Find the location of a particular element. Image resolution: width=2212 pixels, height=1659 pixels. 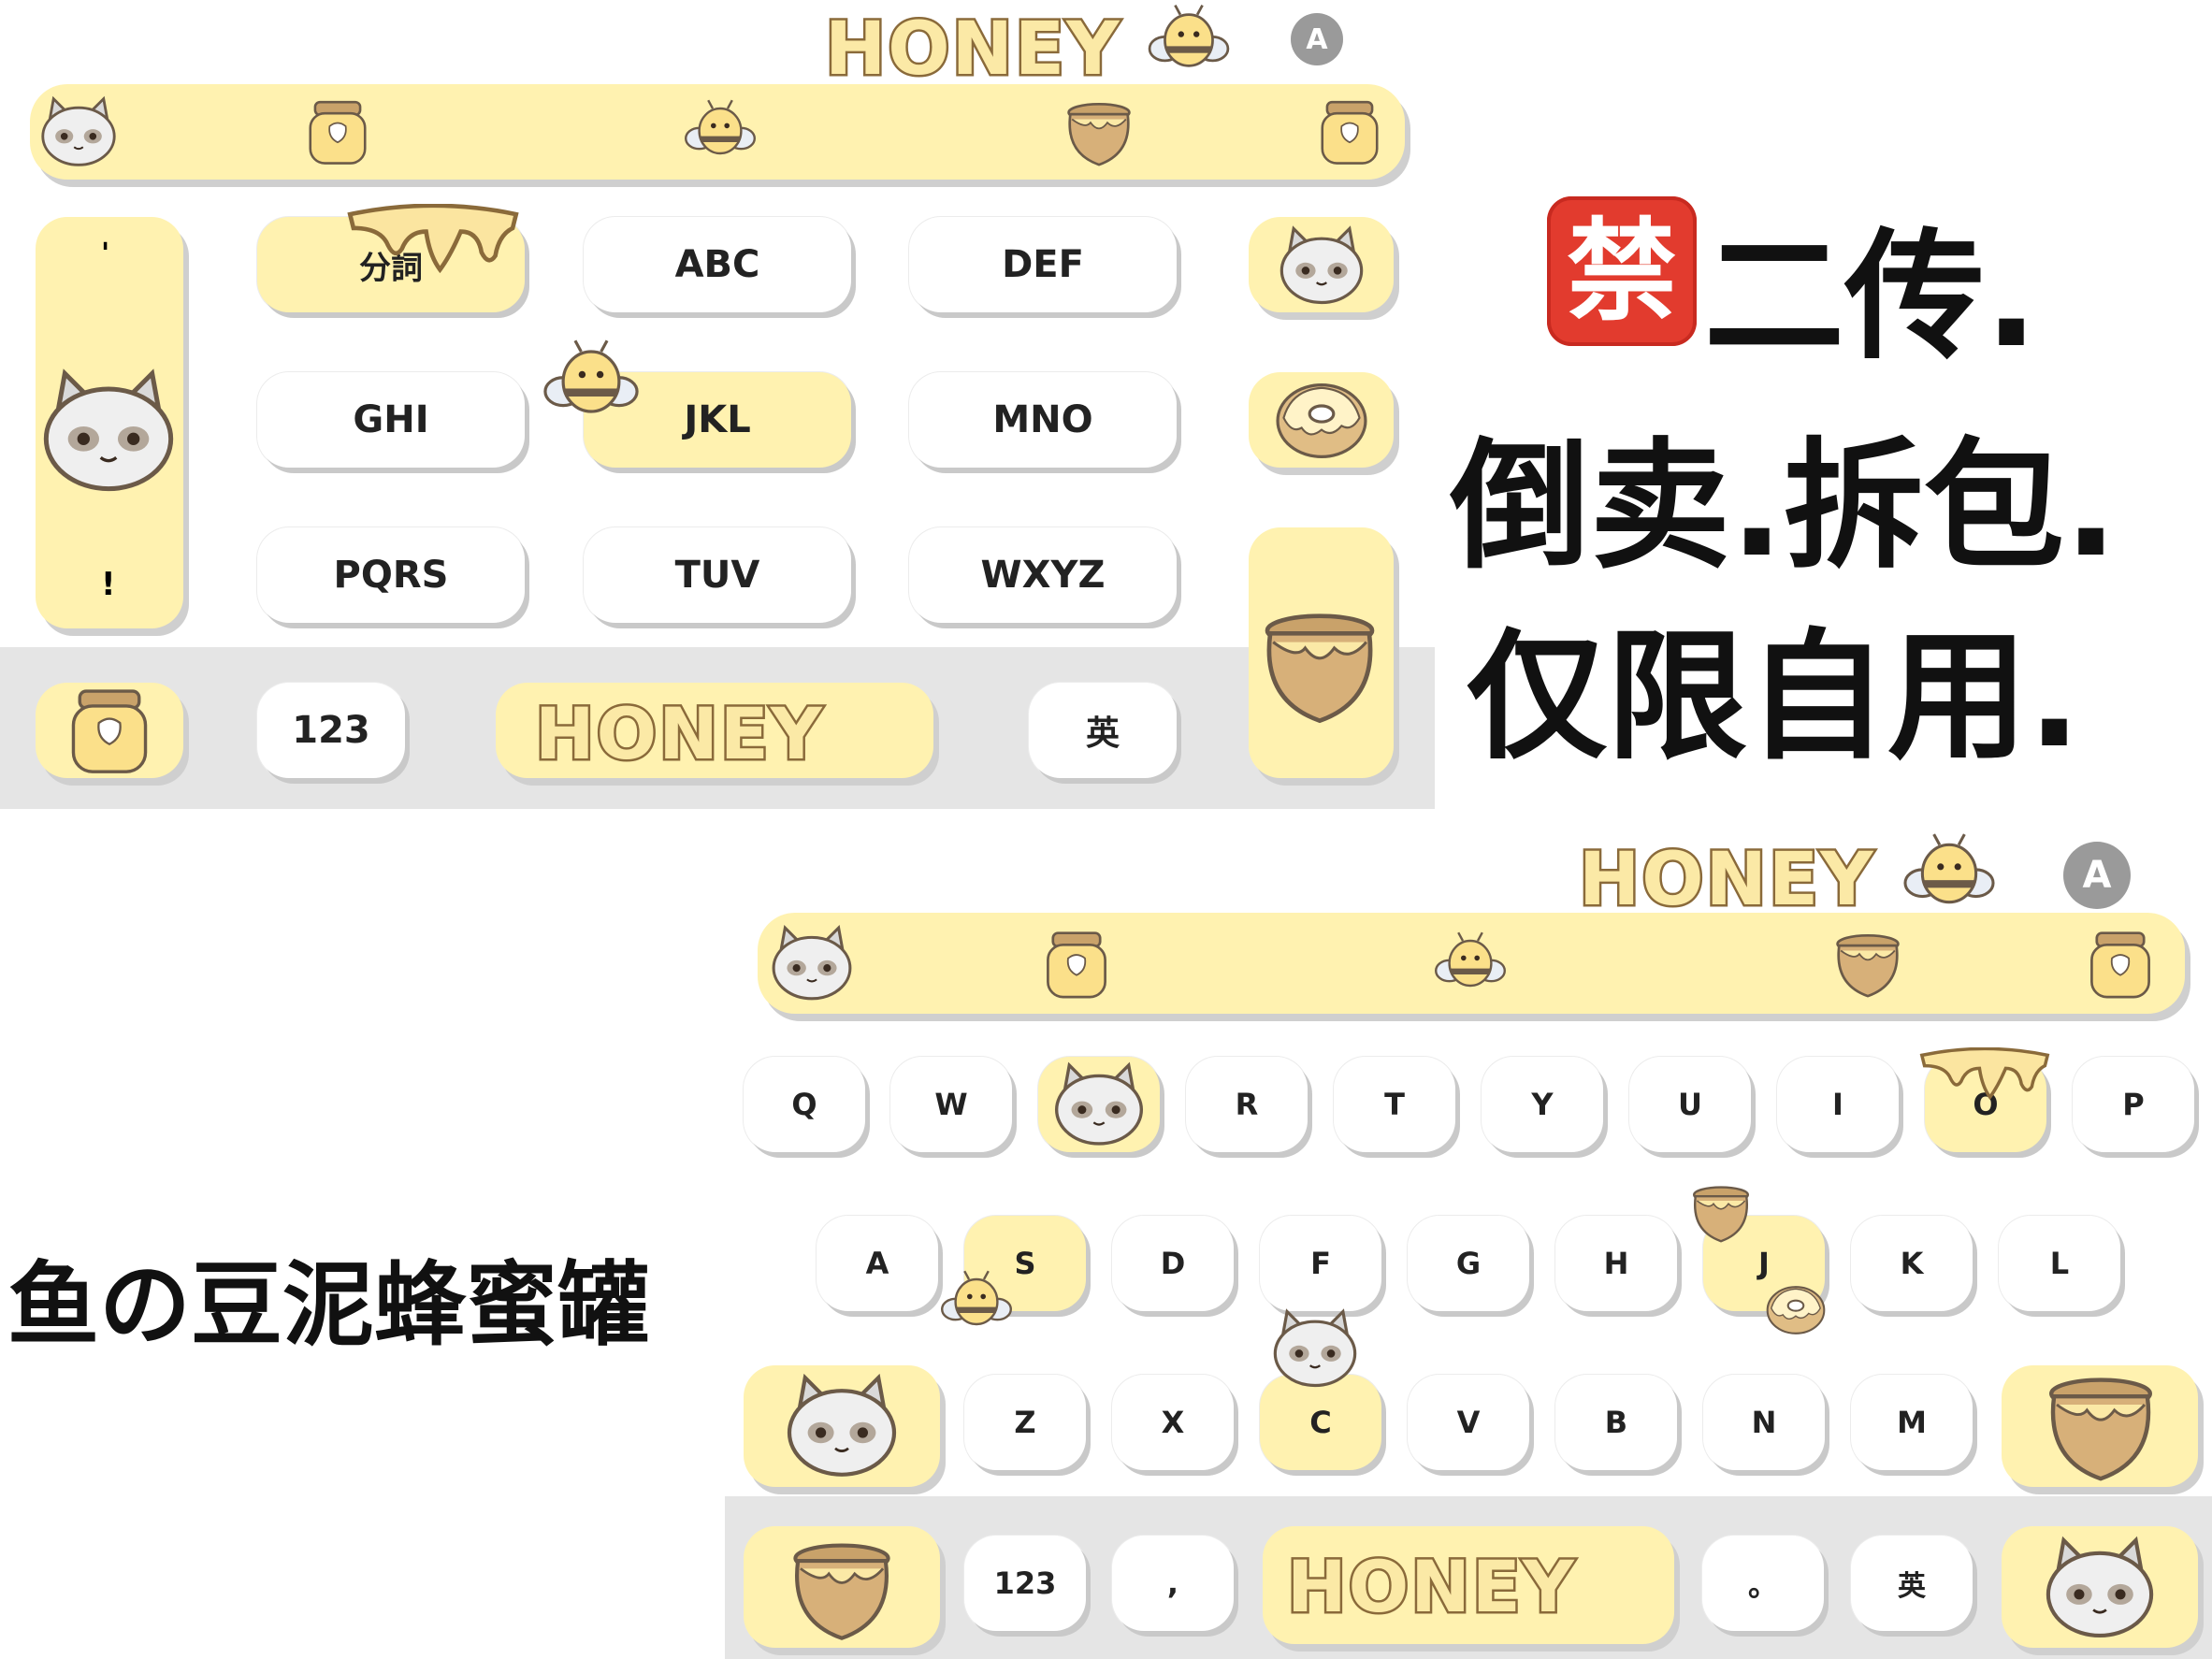

key-i: I is located at coordinates (1838, 1104).